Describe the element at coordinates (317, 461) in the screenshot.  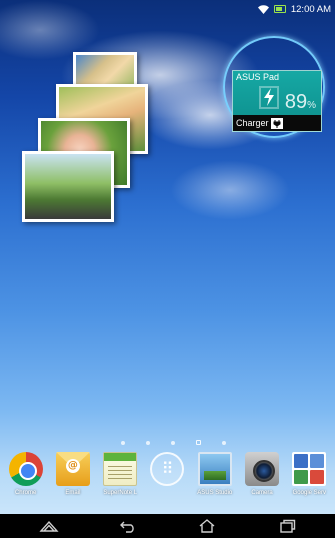
I see `gmail-mini-icon` at that location.